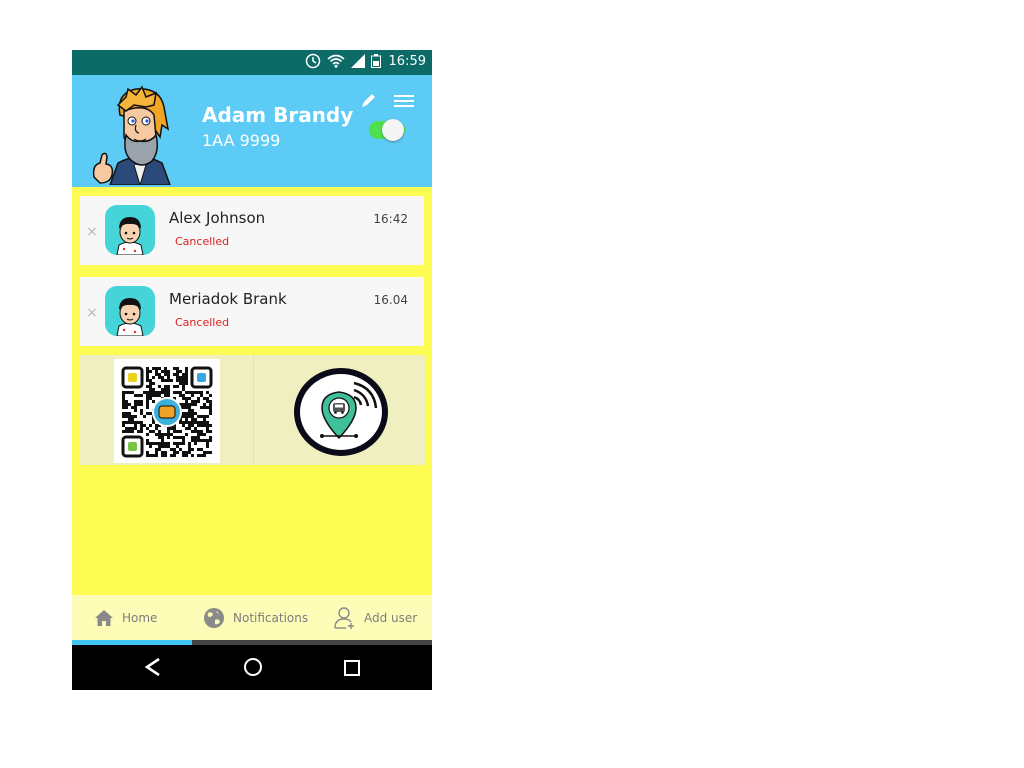 Image resolution: width=1024 pixels, height=768 pixels. What do you see at coordinates (140, 617) in the screenshot?
I see `tab-home-label: Home` at bounding box center [140, 617].